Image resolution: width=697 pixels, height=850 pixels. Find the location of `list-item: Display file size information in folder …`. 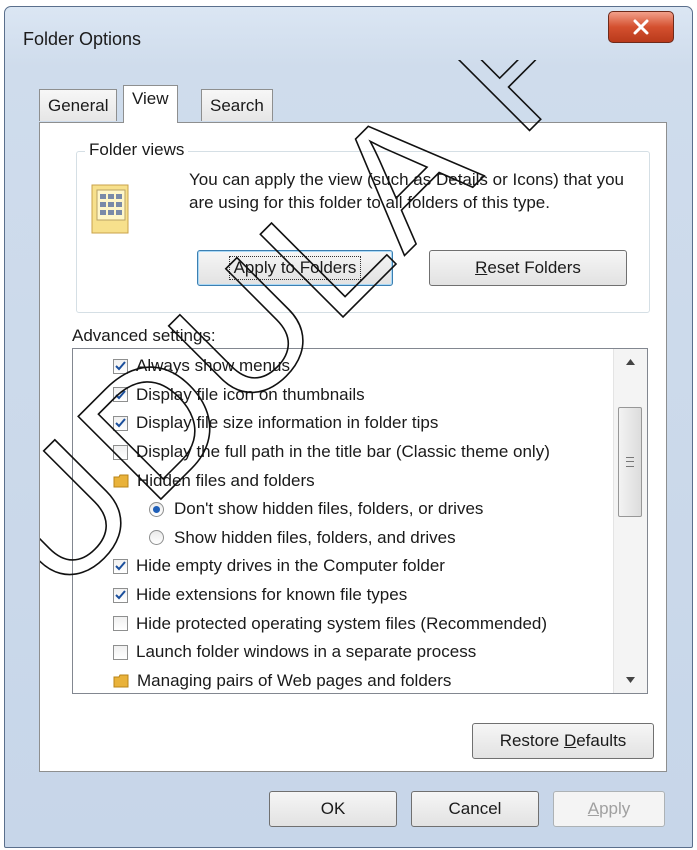

list-item: Display file size information in folder … is located at coordinates (343, 423).